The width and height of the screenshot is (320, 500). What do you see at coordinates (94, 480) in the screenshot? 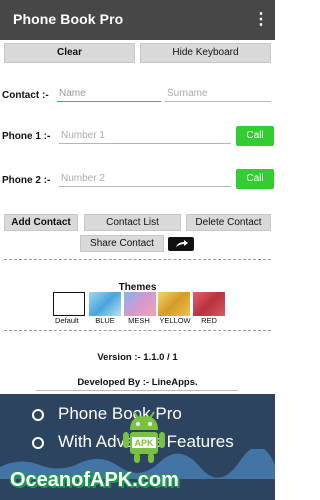
I see `watermark-text: OceanofAPK.com` at bounding box center [94, 480].